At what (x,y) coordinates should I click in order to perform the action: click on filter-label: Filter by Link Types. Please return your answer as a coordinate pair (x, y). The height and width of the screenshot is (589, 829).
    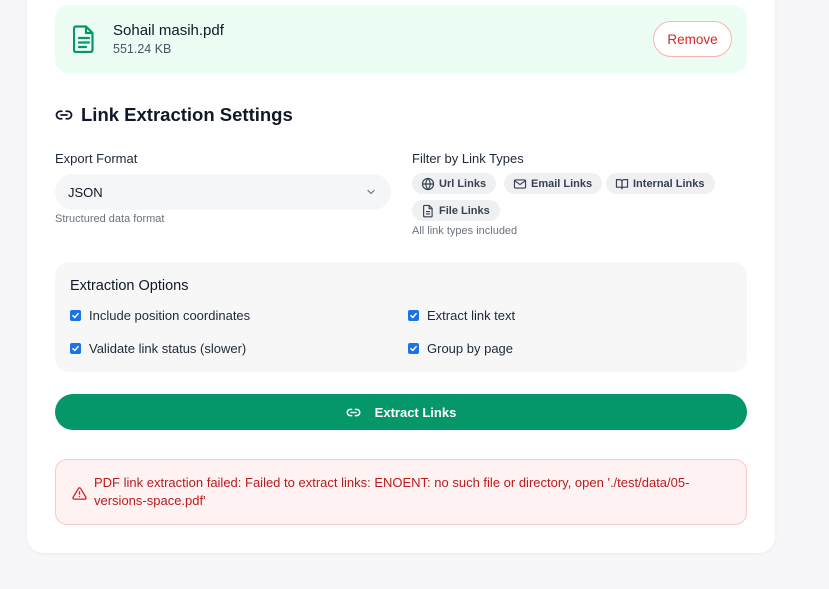
    Looking at the image, I should click on (468, 158).